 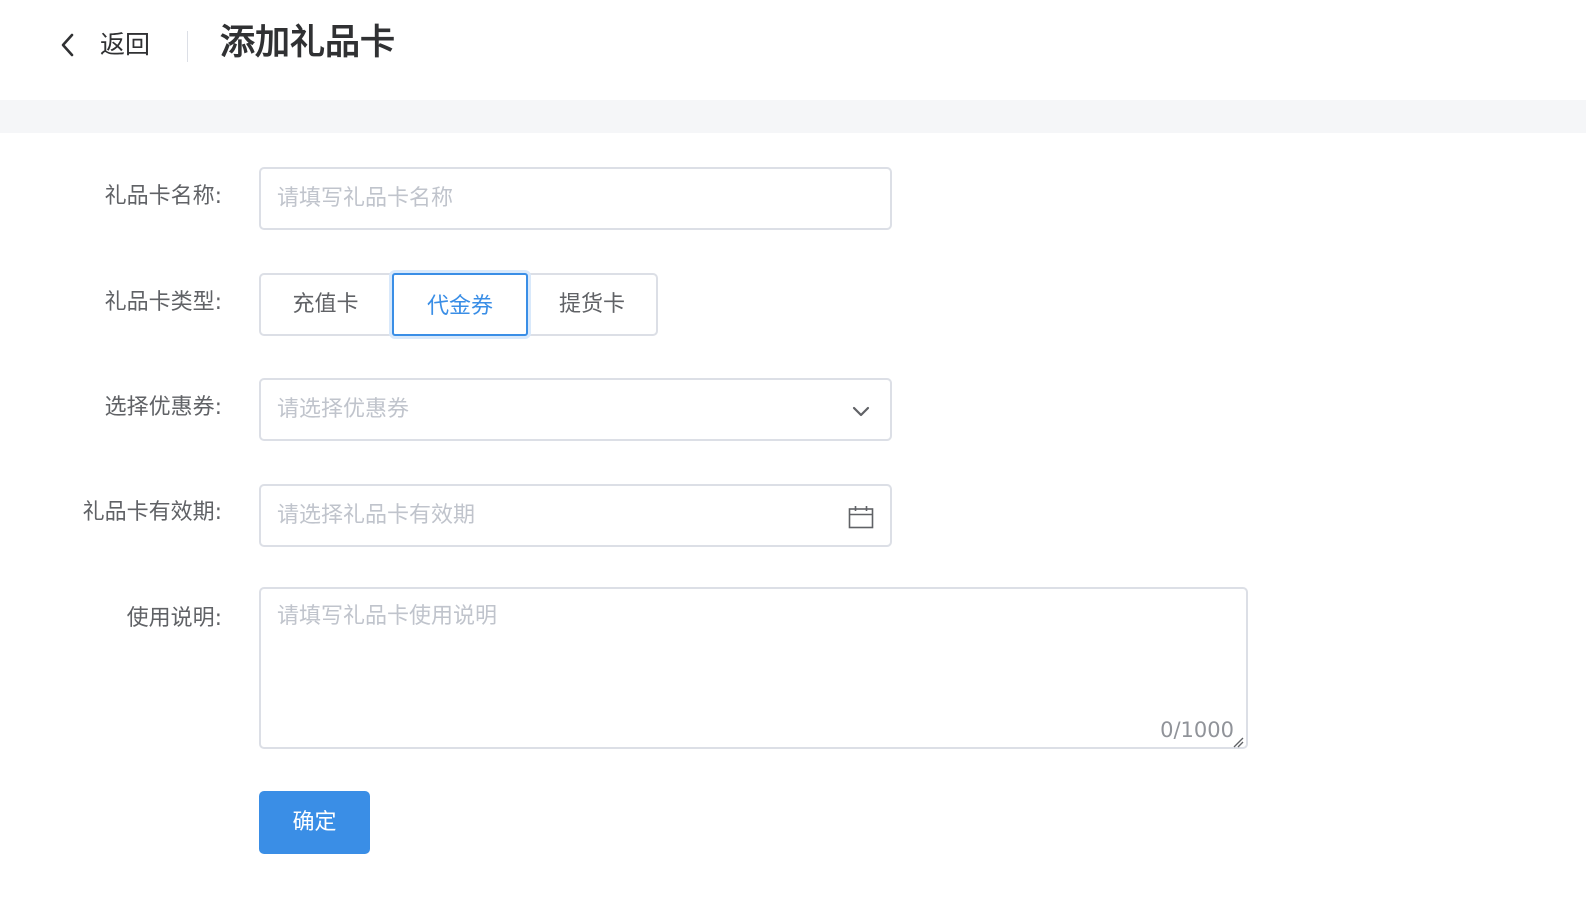 I want to click on name-input: 请填写礼品卡名称, so click(x=575, y=198).